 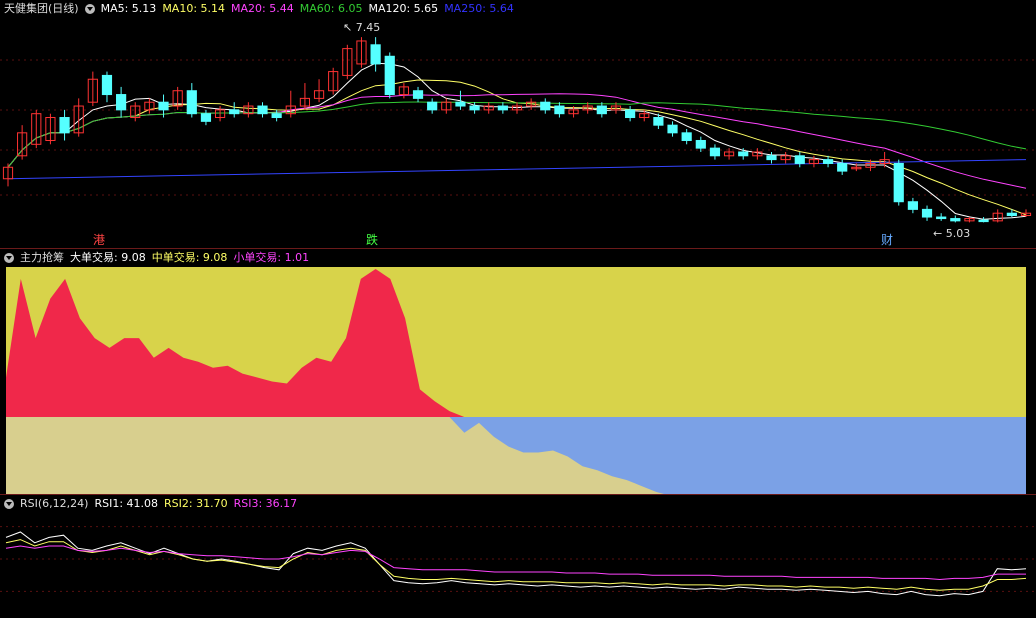 I want to click on high-label: ↖ 7.45, so click(x=362, y=27).